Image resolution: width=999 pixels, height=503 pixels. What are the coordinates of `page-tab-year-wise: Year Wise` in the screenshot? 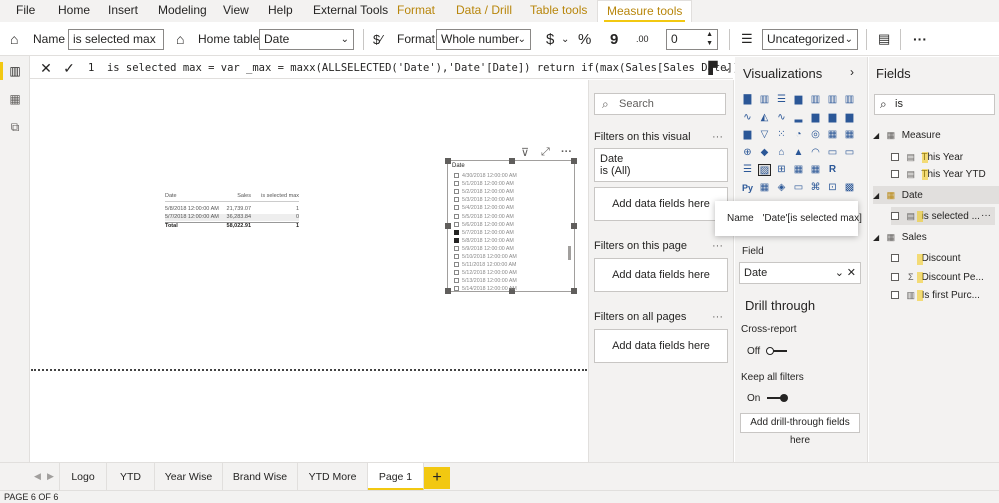 It's located at (189, 477).